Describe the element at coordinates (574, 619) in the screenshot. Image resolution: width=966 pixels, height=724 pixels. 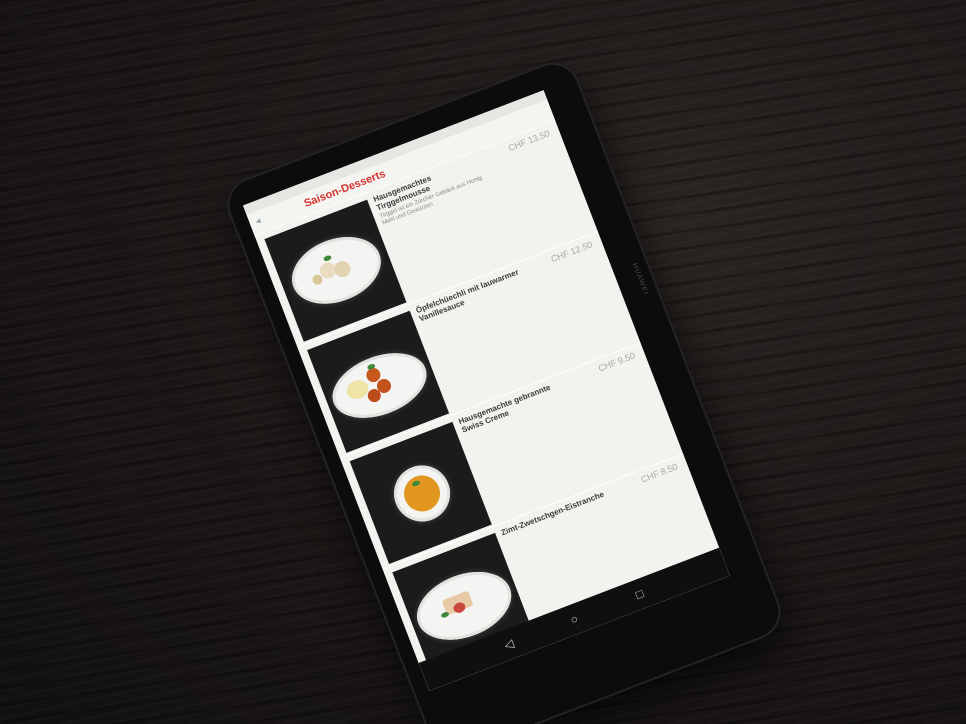
I see `nav-home-icon: ○` at that location.